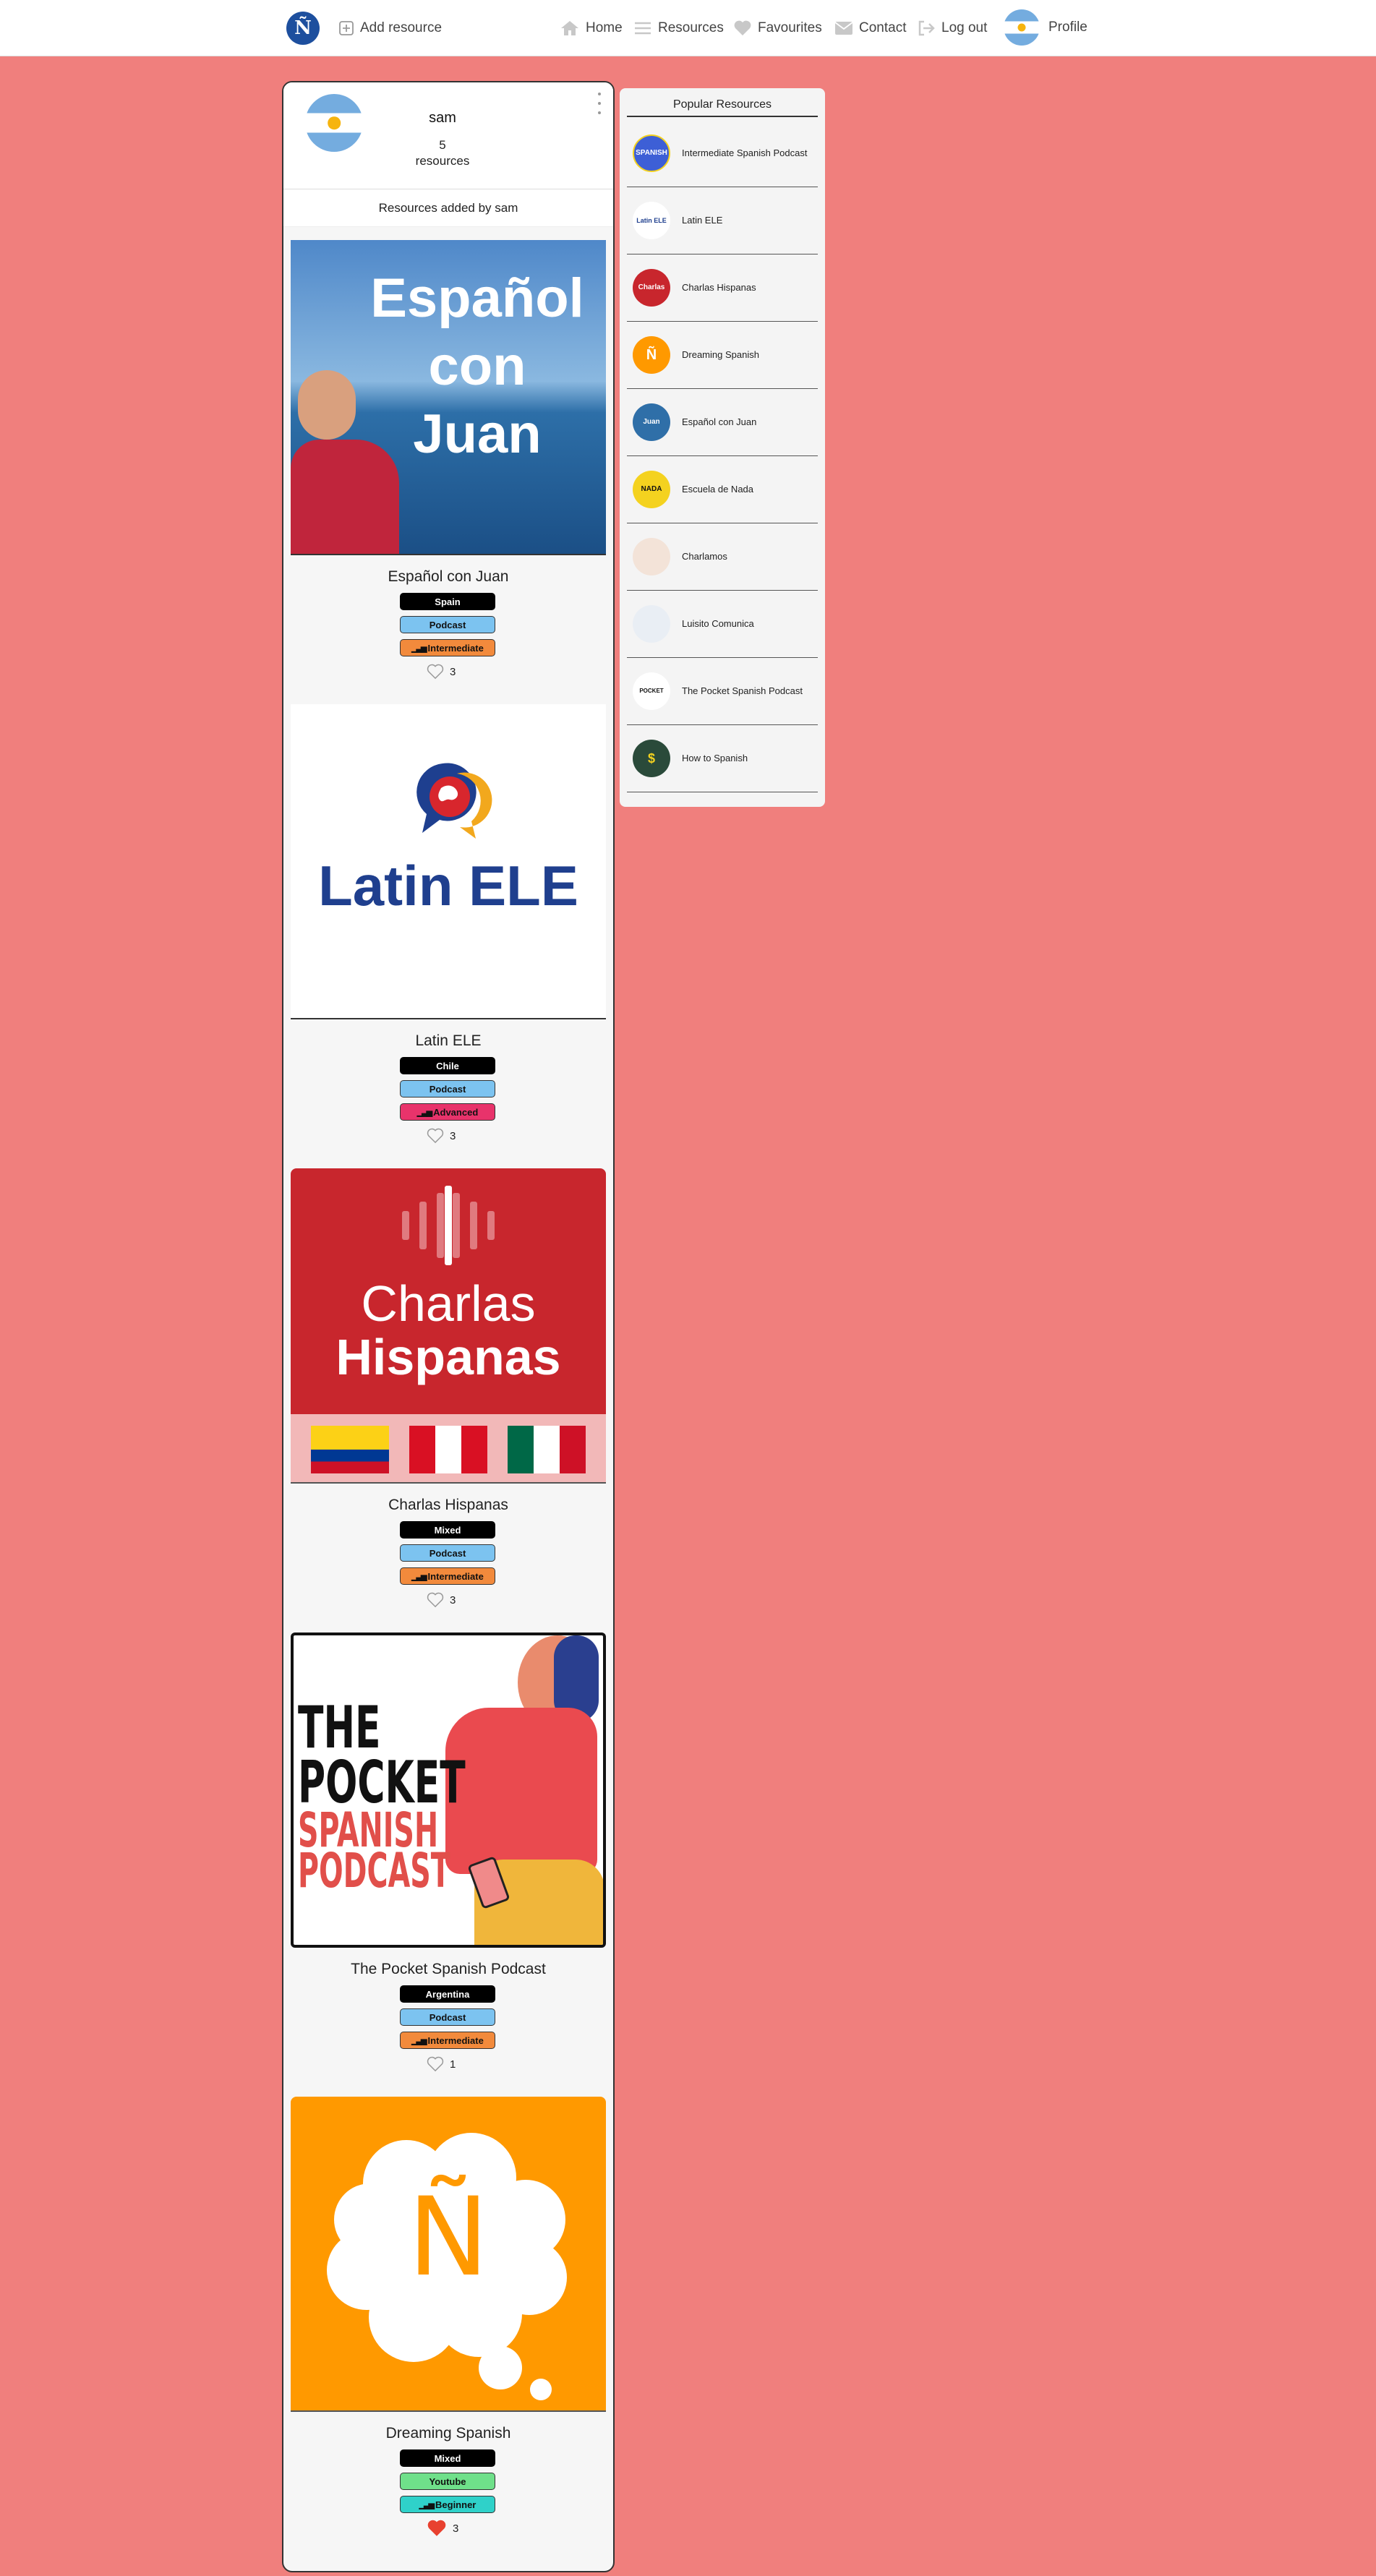 This screenshot has width=1376, height=2576. Describe the element at coordinates (591, 29) in the screenshot. I see `home-link: Home` at that location.